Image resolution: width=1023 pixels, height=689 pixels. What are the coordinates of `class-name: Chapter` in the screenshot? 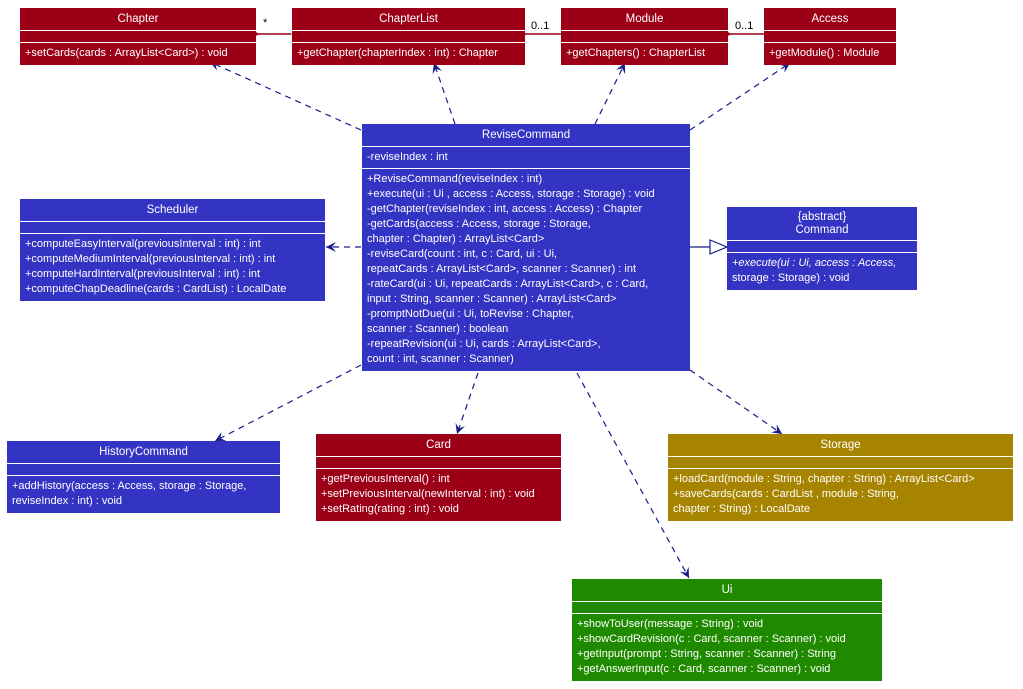 It's located at (138, 19).